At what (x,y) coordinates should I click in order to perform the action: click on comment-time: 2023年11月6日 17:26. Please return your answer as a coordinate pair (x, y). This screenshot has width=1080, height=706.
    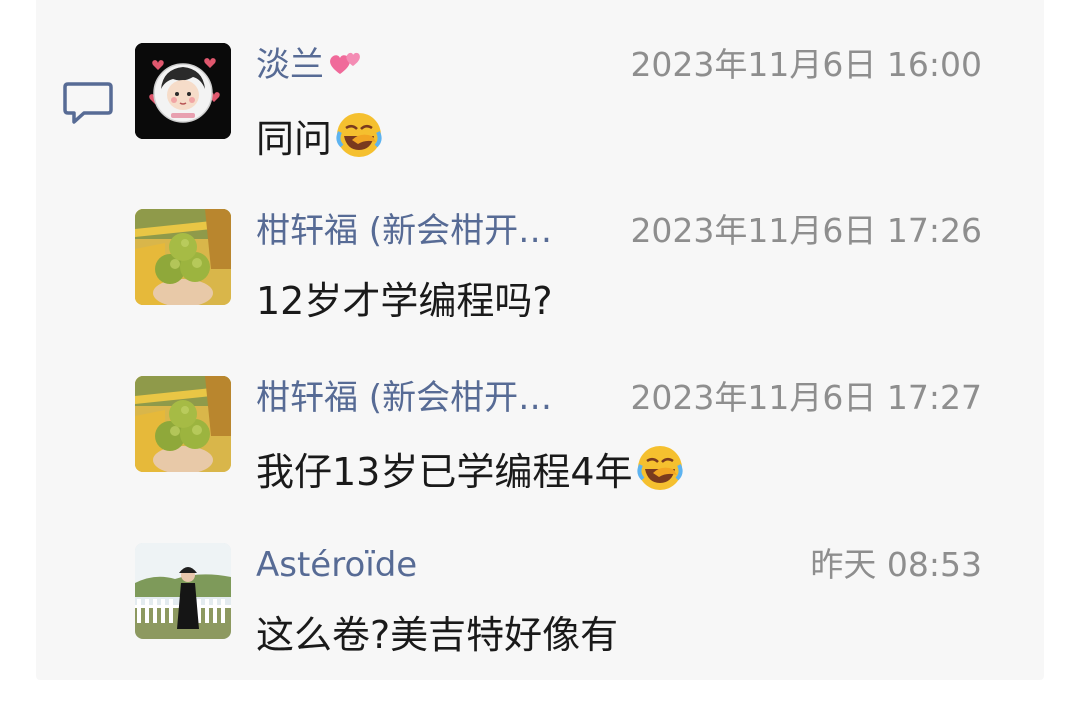
    Looking at the image, I should click on (806, 230).